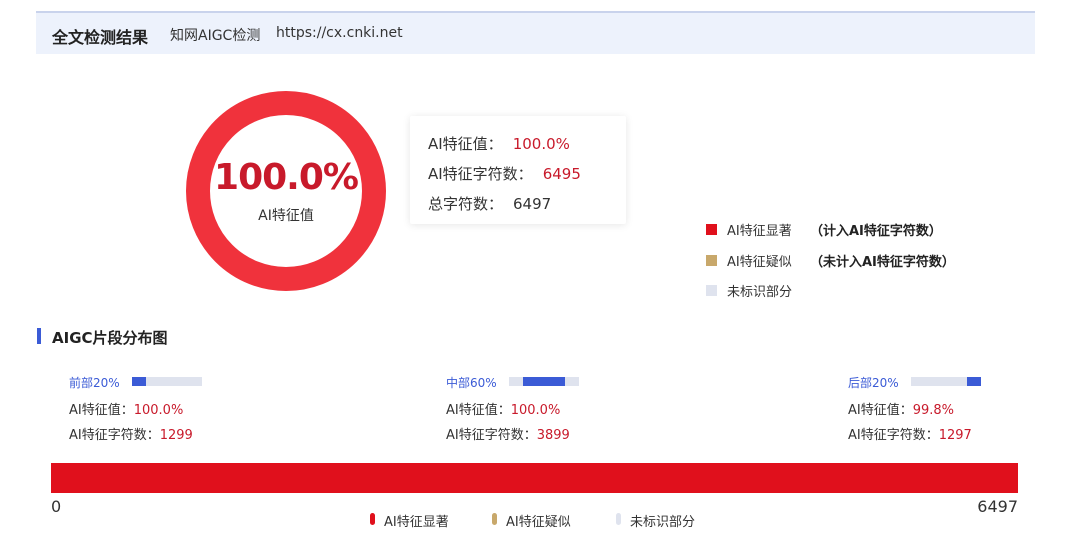  I want to click on segment-middle-ai-chars-row: AI特征字符数：3899, so click(508, 433).